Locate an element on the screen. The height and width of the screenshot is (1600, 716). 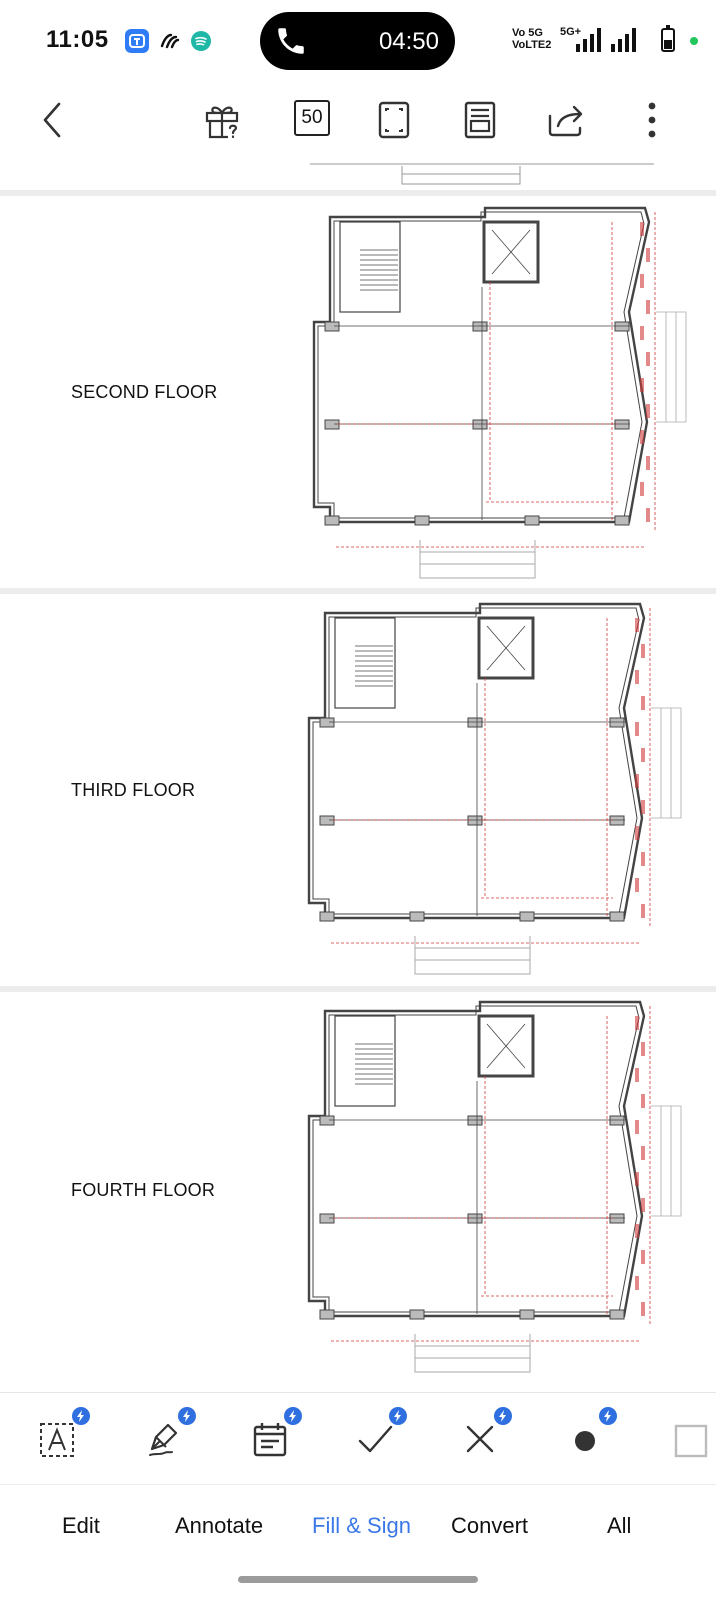
date-calendar-icon is located at coordinates (270, 1440).